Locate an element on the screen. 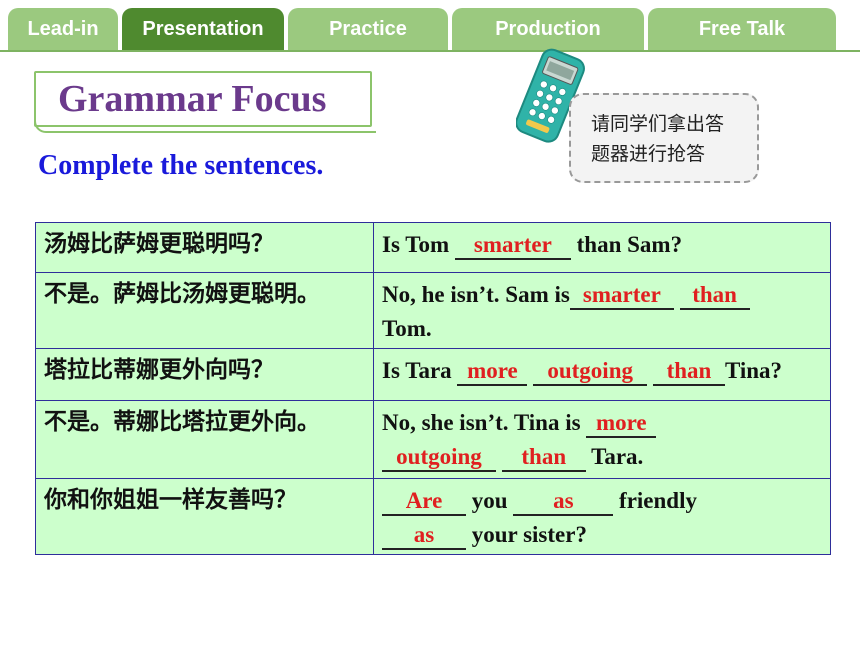  sentence-text: Is Tom is located at coordinates (418, 244).